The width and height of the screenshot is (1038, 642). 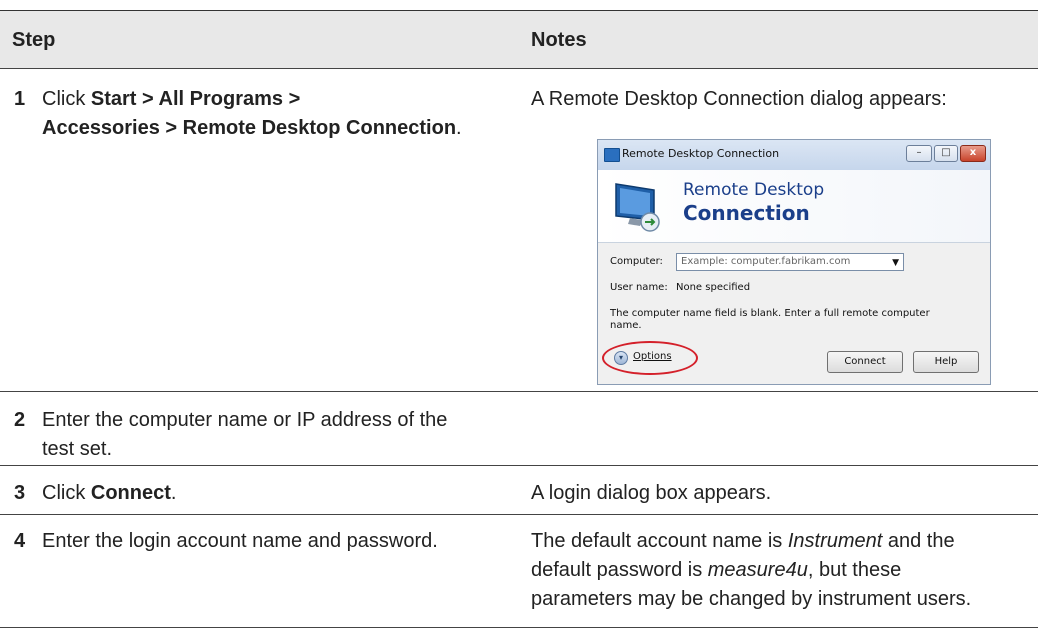 What do you see at coordinates (835, 541) in the screenshot?
I see `account-name: Instrument` at bounding box center [835, 541].